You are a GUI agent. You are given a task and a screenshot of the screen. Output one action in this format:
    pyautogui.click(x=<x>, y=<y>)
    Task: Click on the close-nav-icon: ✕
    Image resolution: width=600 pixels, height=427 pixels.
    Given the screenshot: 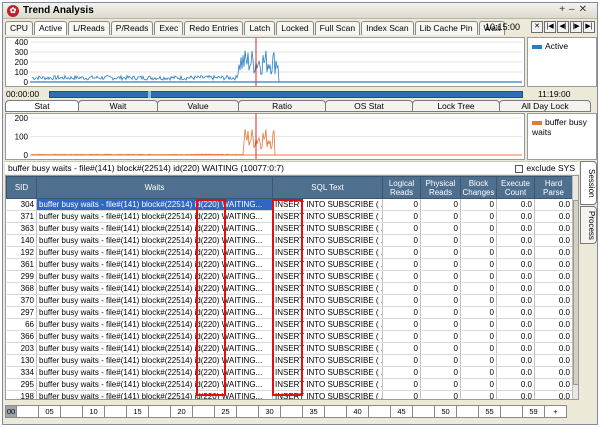 What is the action you would take?
    pyautogui.click(x=537, y=27)
    